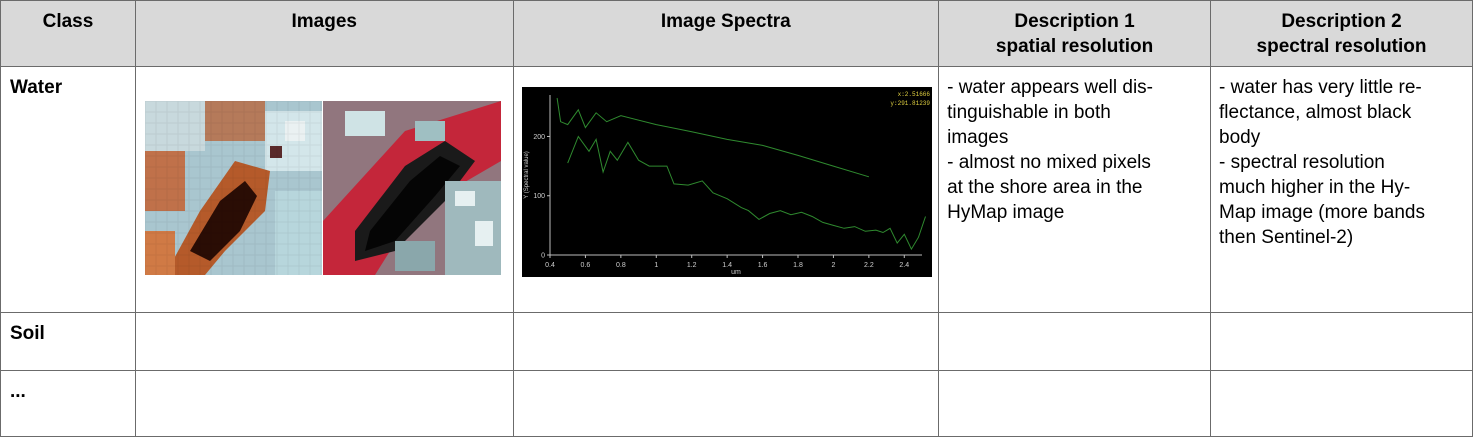  What do you see at coordinates (68, 189) in the screenshot?
I see `class-cell-water: Water` at bounding box center [68, 189].